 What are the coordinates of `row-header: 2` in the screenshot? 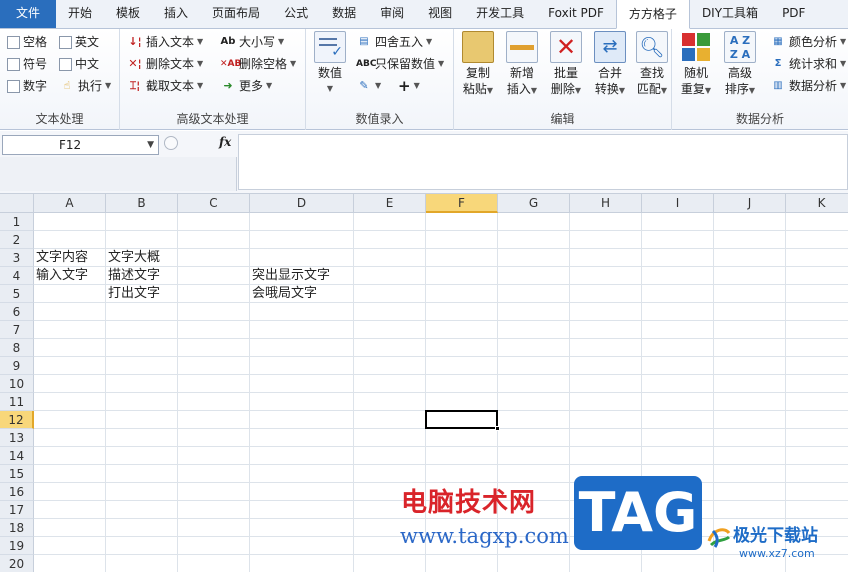 It's located at (17, 240).